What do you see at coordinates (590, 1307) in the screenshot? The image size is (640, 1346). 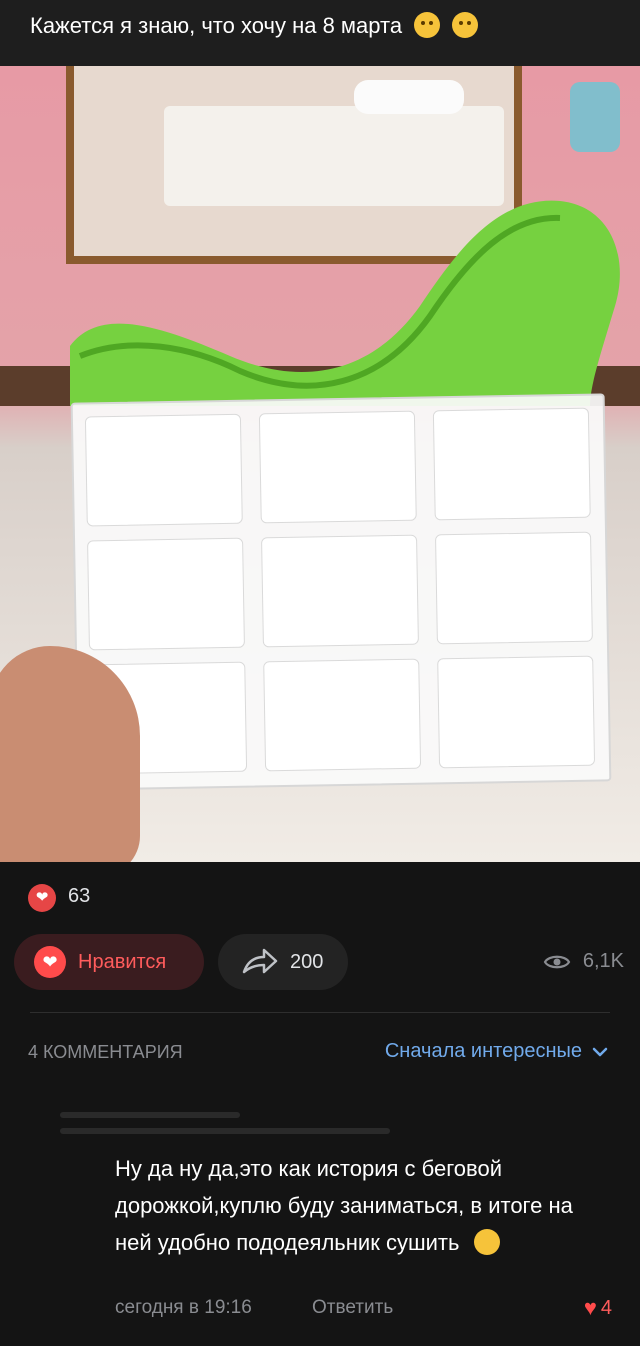 I see `heart-icon: ♥` at bounding box center [590, 1307].